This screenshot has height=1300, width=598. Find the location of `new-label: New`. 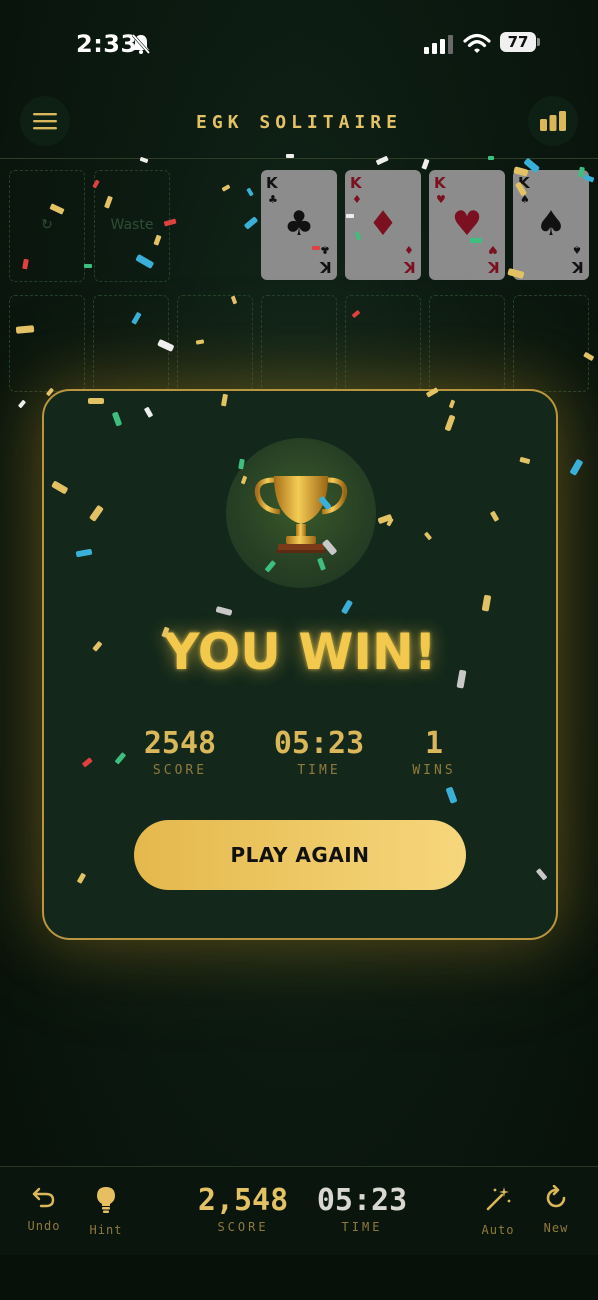

new-label: New is located at coordinates (556, 1228).